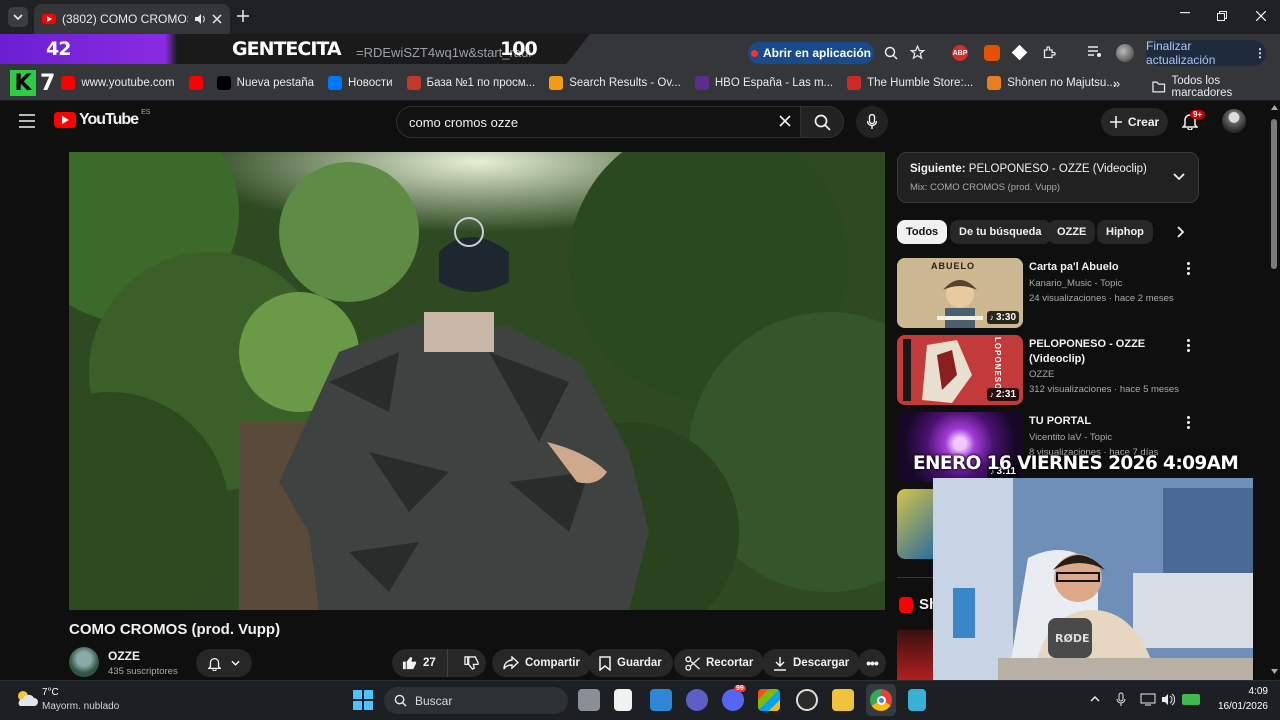 Image resolution: width=1280 pixels, height=720 pixels. What do you see at coordinates (18, 17) in the screenshot?
I see `tab-list-button` at bounding box center [18, 17].